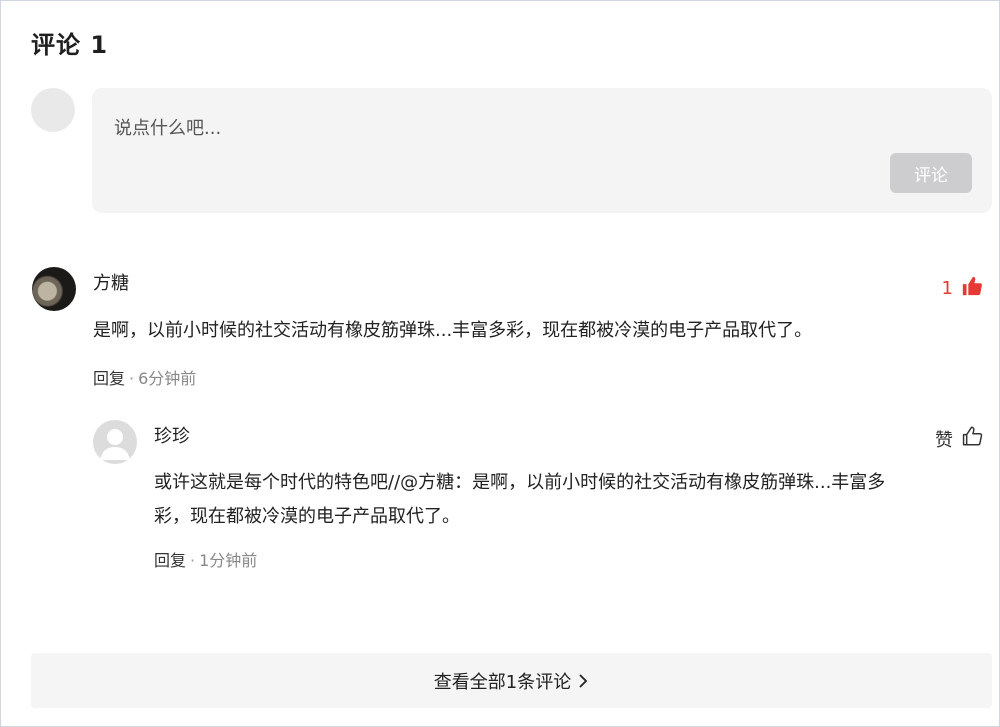  I want to click on comment-input, so click(494, 128).